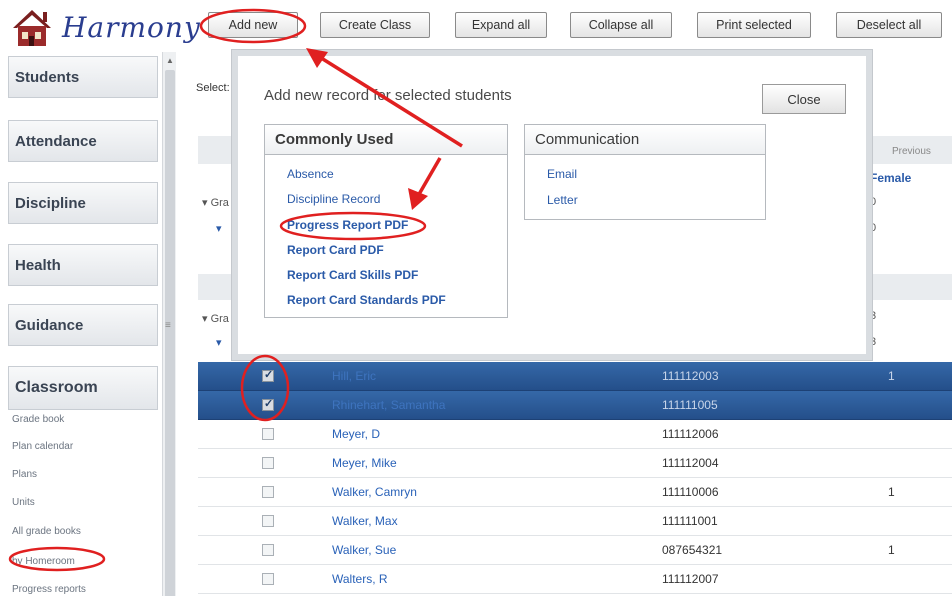  I want to click on communication-title: Communication, so click(645, 140).